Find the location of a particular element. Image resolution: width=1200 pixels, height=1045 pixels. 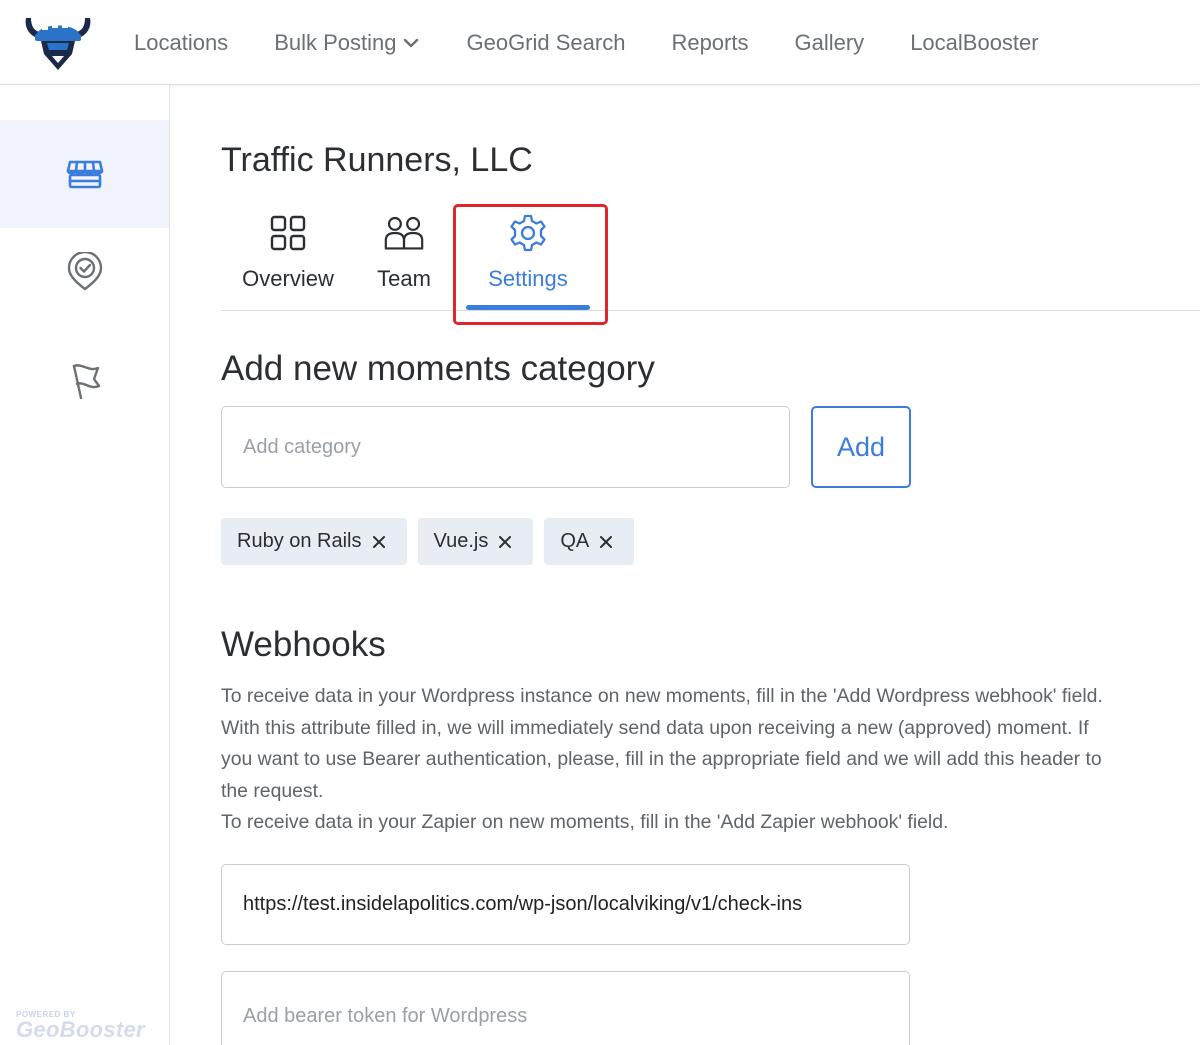

nav-label: LocalBooster is located at coordinates (974, 42).